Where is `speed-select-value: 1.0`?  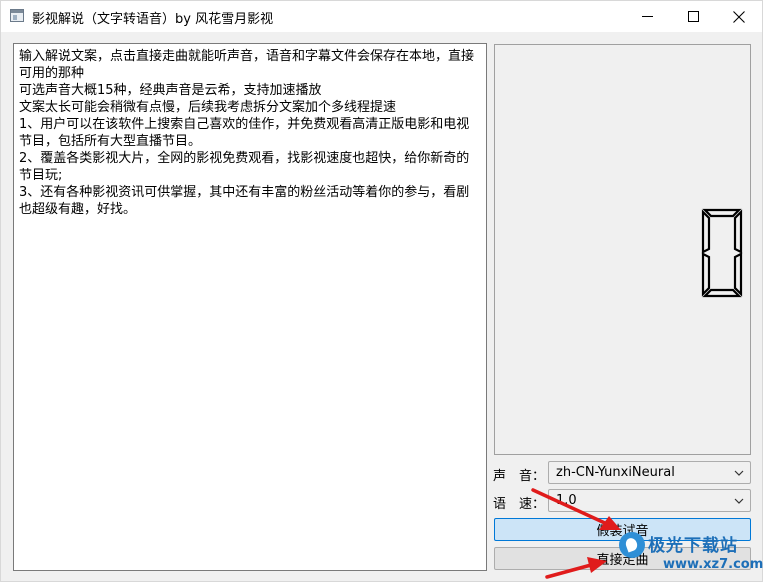
speed-select-value: 1.0 is located at coordinates (566, 500).